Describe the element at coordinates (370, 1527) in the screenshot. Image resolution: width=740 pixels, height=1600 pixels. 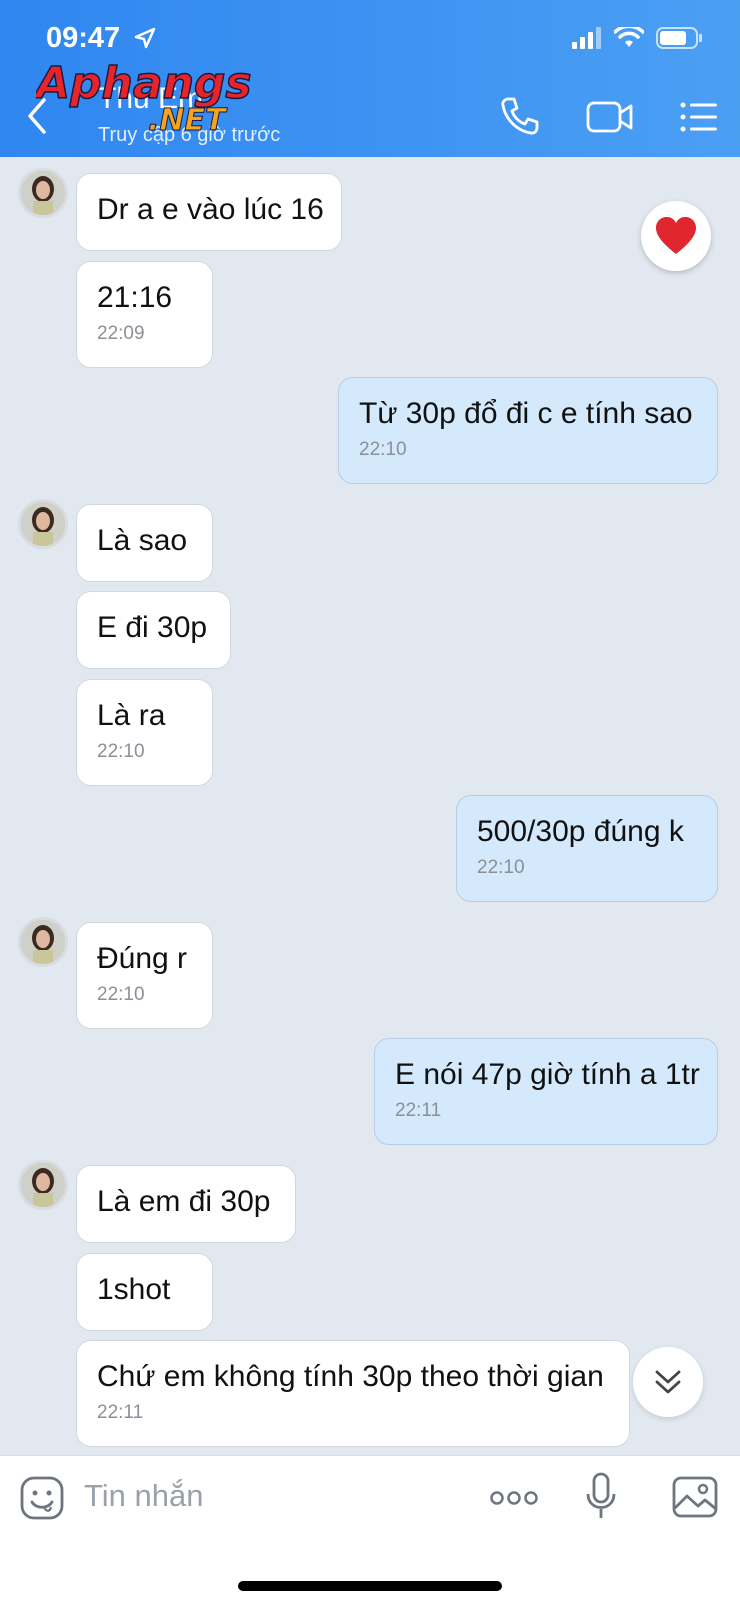
I see `message-input-bar: Tin nhắn` at that location.